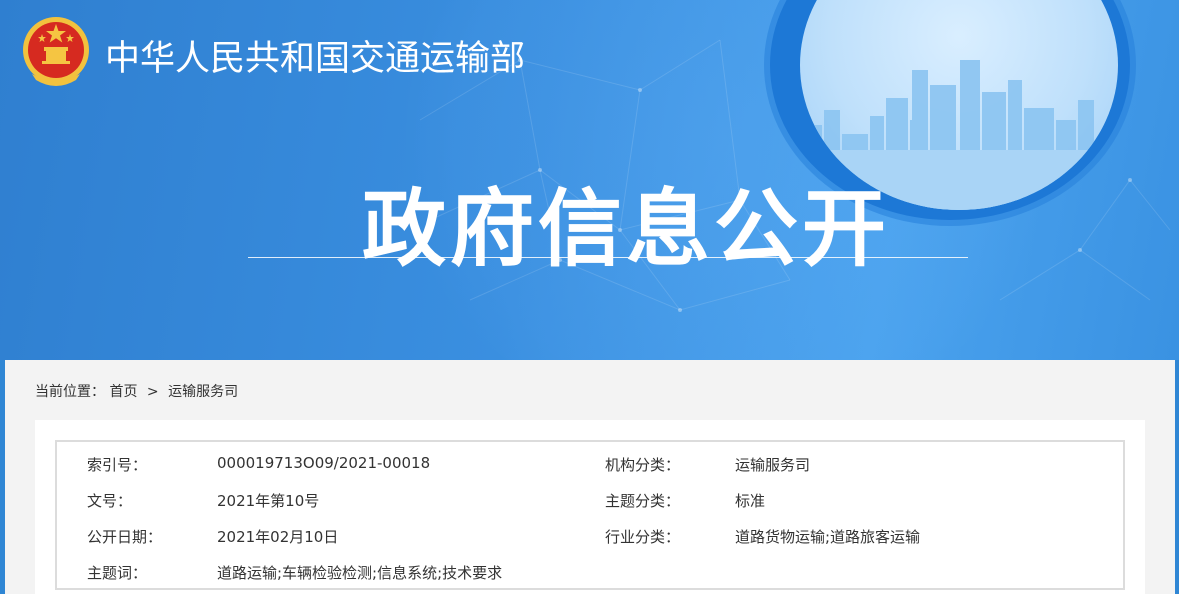 The image size is (1179, 594). I want to click on title-underline, so click(608, 257).